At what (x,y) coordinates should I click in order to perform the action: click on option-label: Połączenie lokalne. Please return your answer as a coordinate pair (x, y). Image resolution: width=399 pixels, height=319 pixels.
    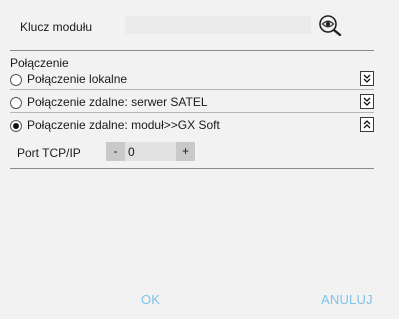
    Looking at the image, I should click on (77, 79).